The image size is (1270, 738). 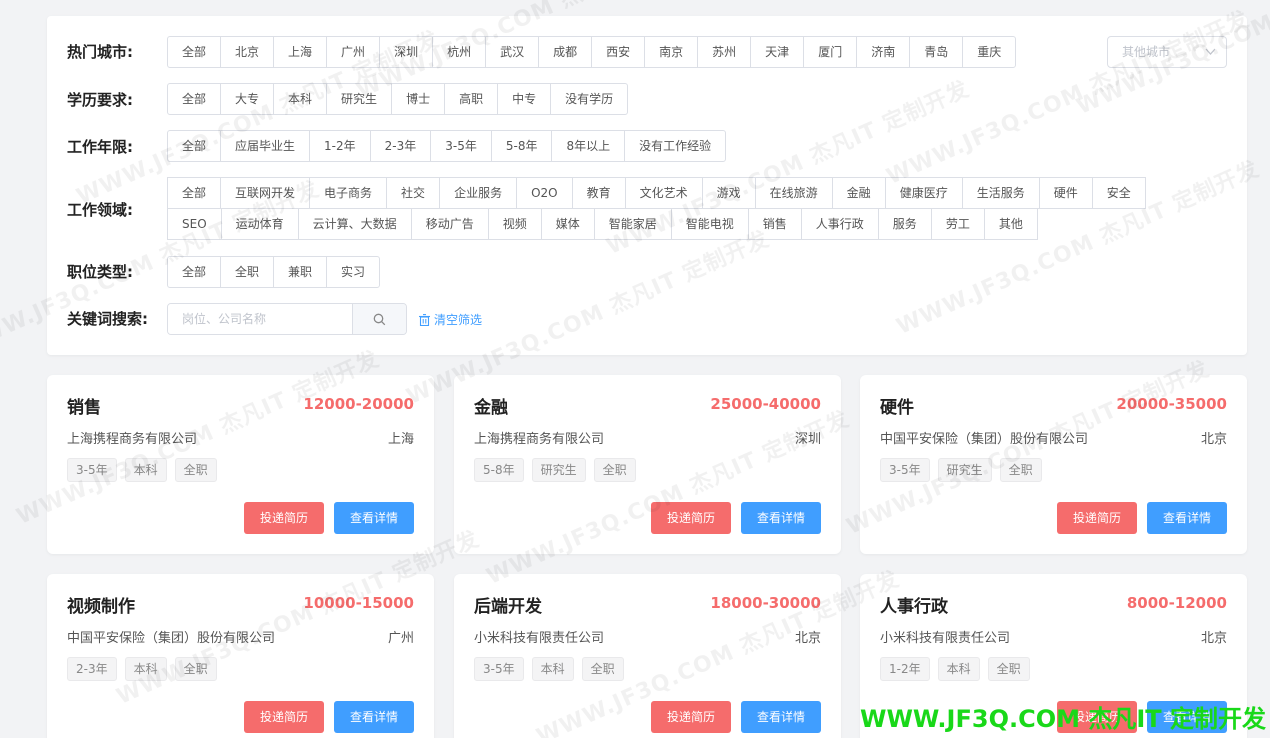 What do you see at coordinates (524, 99) in the screenshot?
I see `education-option: 中专` at bounding box center [524, 99].